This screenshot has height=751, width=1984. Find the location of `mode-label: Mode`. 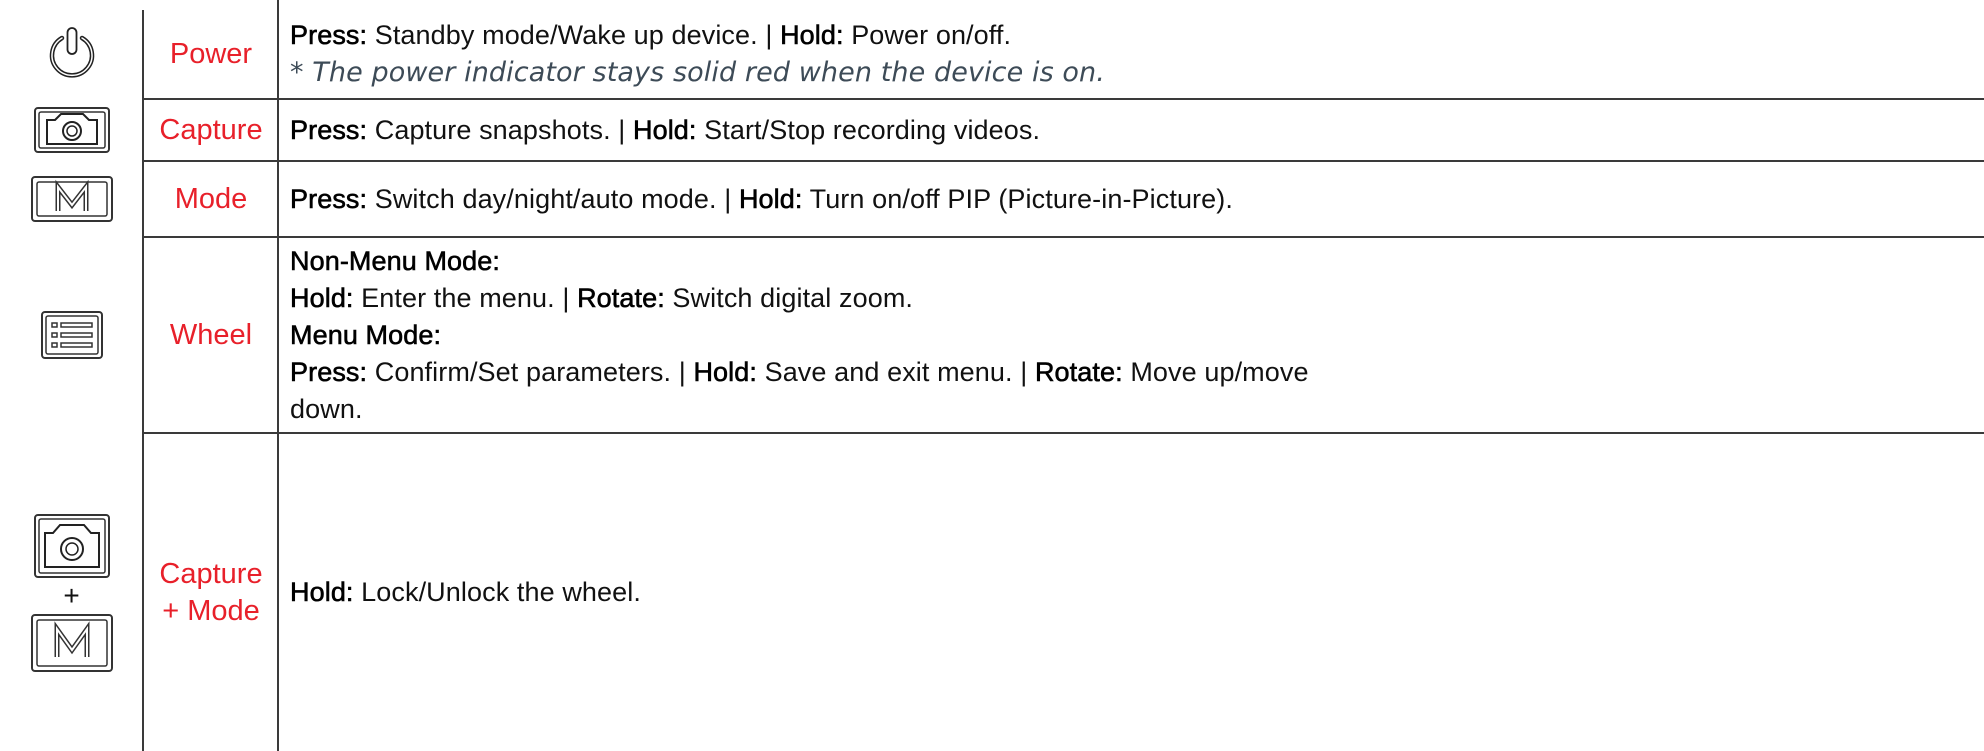

mode-label: Mode is located at coordinates (211, 198).